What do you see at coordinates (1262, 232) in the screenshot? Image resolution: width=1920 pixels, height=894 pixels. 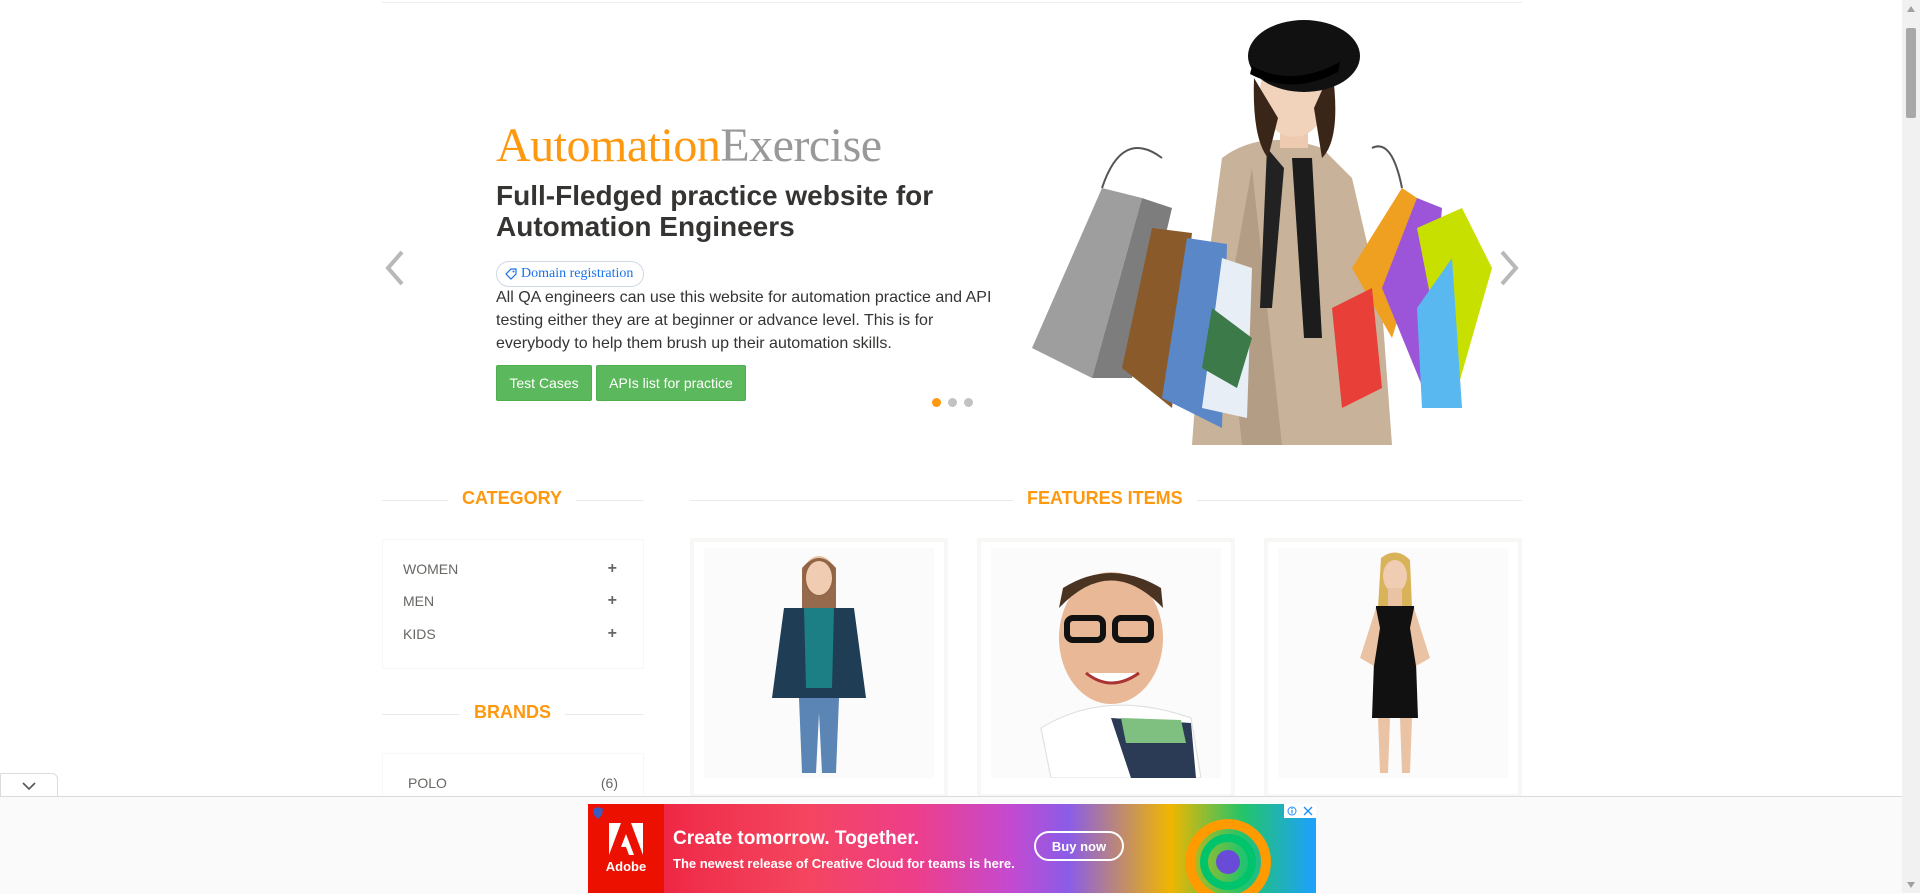 I see `hero-girl-shopping-image` at bounding box center [1262, 232].